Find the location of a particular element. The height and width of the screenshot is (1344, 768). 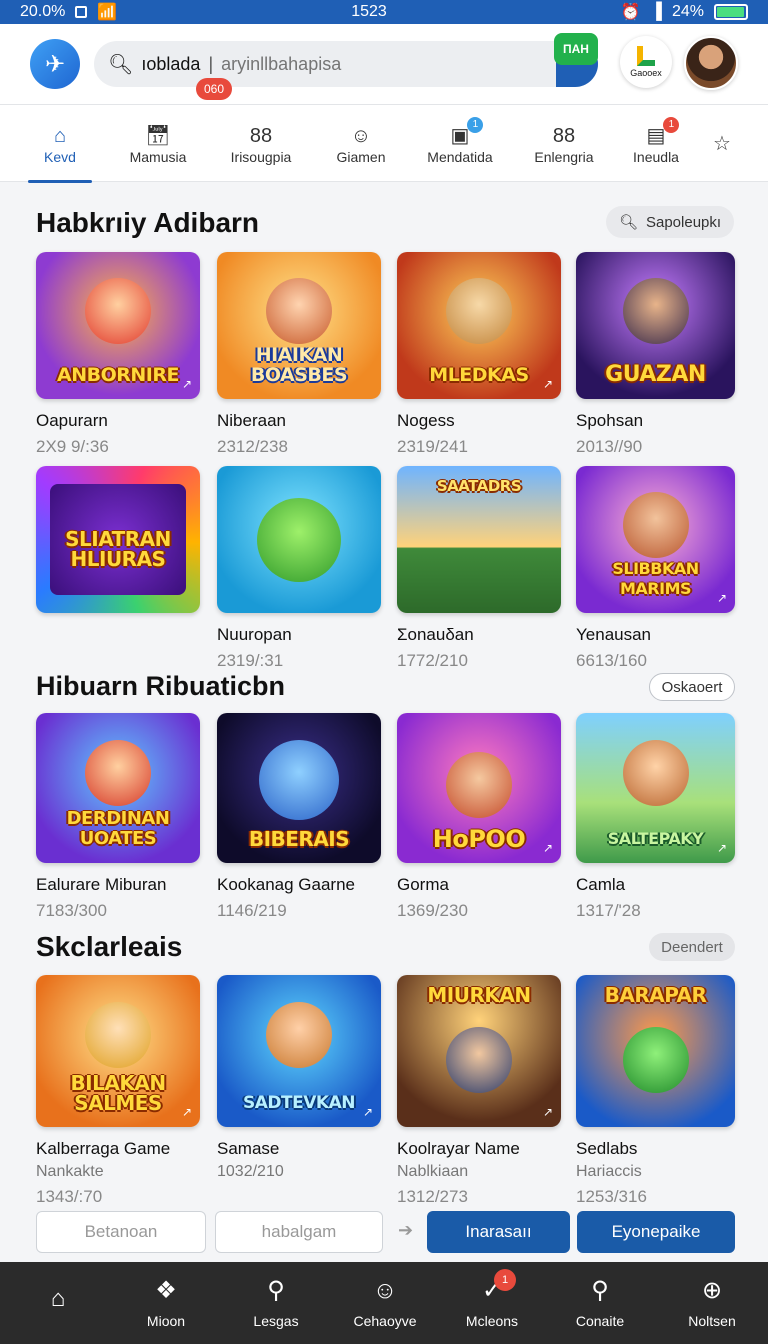

game-logo-text: HIAIKAN BOASBES is located at coordinates (299, 365).